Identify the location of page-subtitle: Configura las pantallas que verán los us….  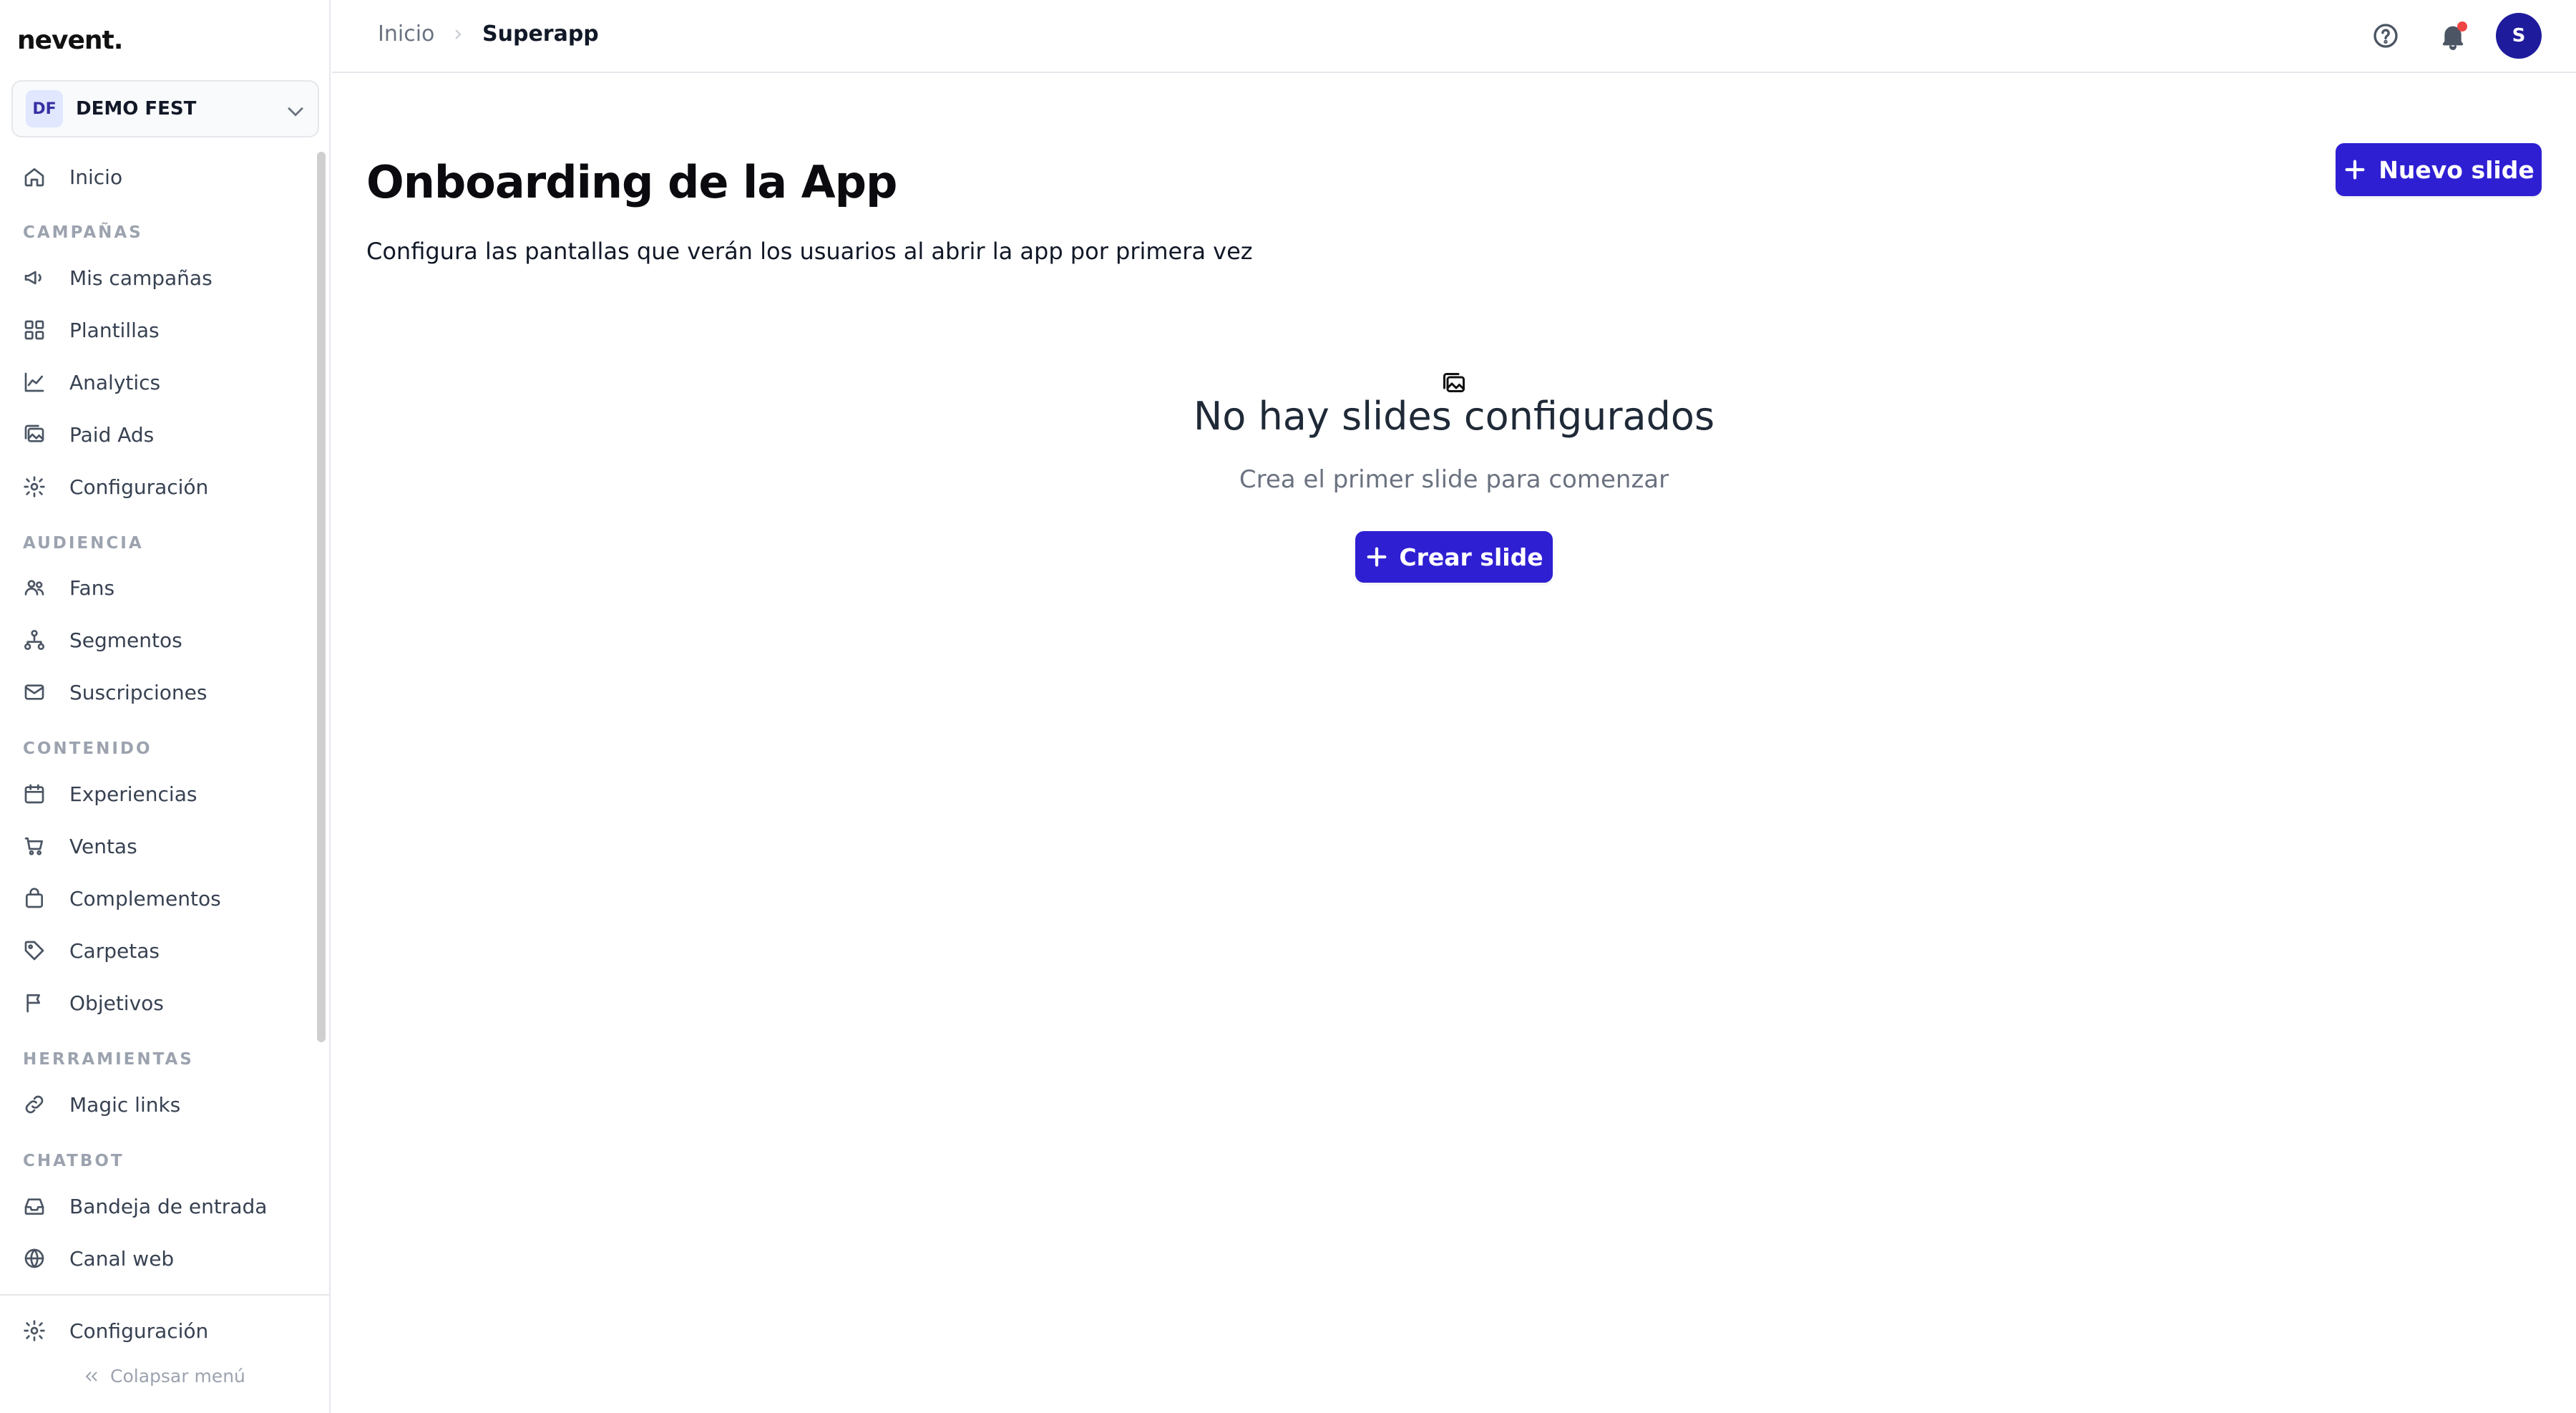
(809, 251).